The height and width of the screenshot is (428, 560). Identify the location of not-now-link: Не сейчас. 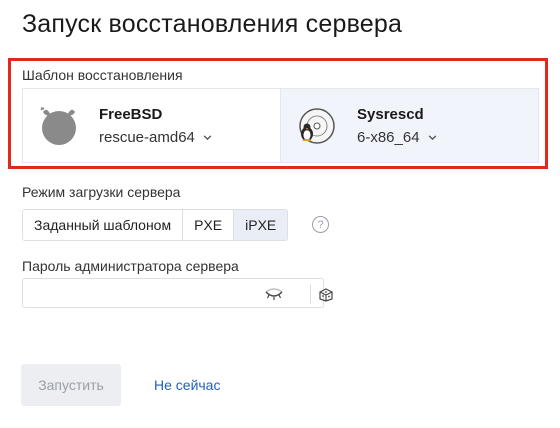
(187, 385).